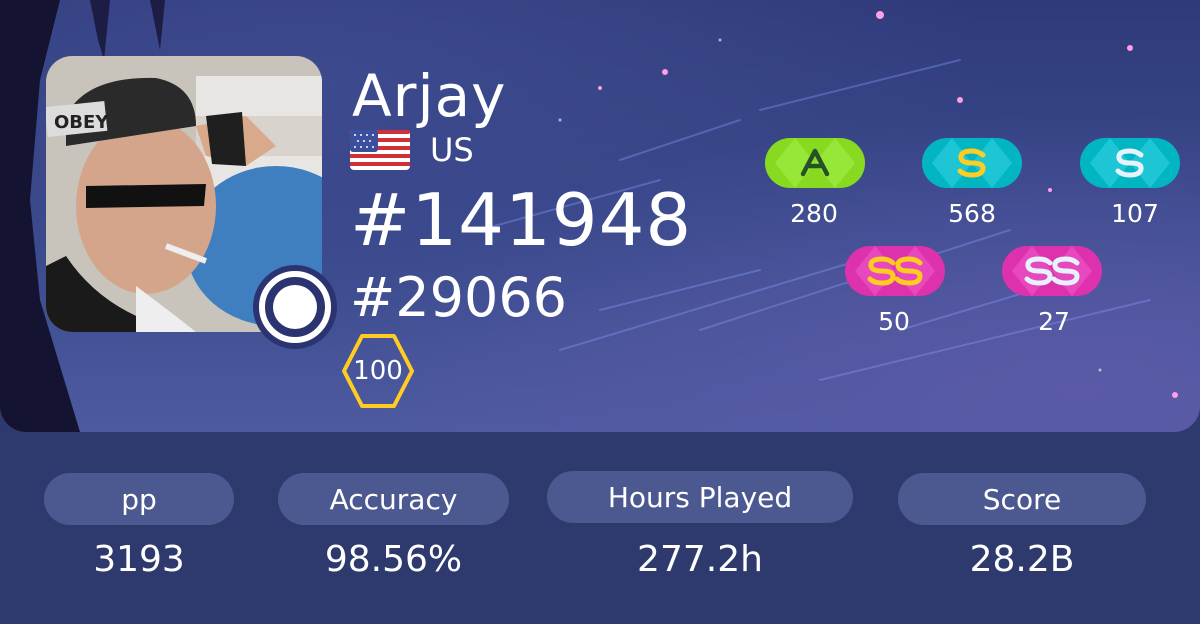  Describe the element at coordinates (452, 150) in the screenshot. I see `country-code: US` at that location.